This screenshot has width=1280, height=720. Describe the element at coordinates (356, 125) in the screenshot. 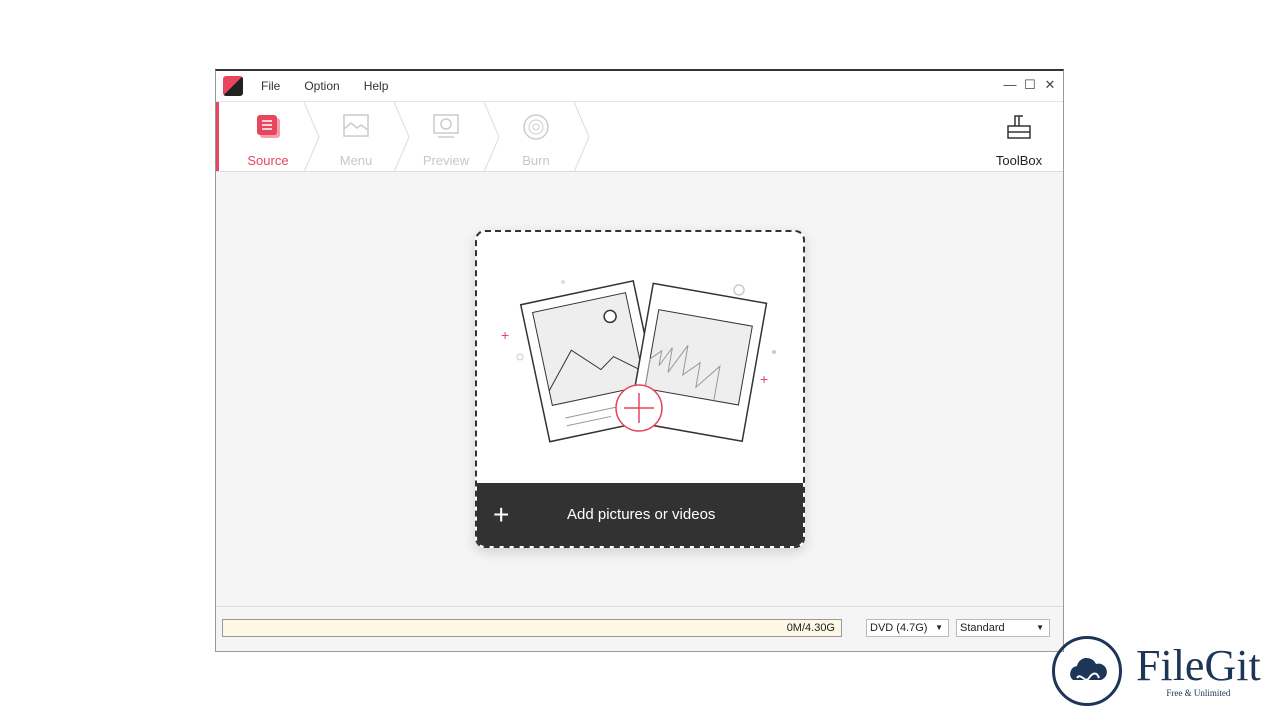

I see `menu-image-icon` at that location.